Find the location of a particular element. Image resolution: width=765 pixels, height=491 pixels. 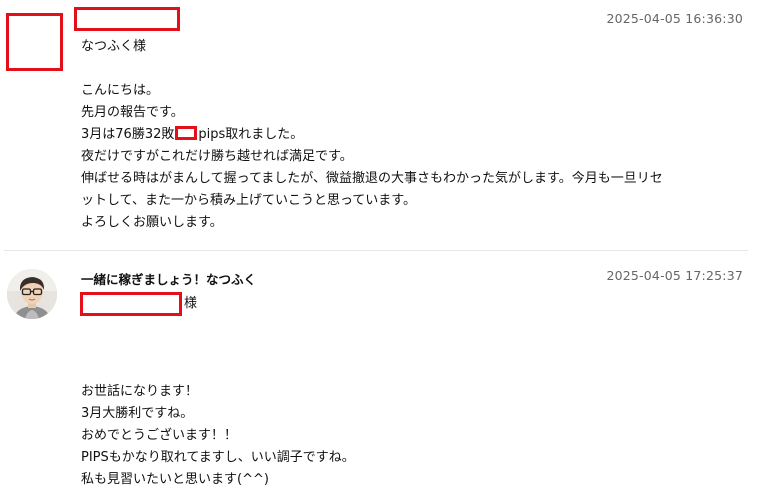

redacted-recipient-name is located at coordinates (131, 304).